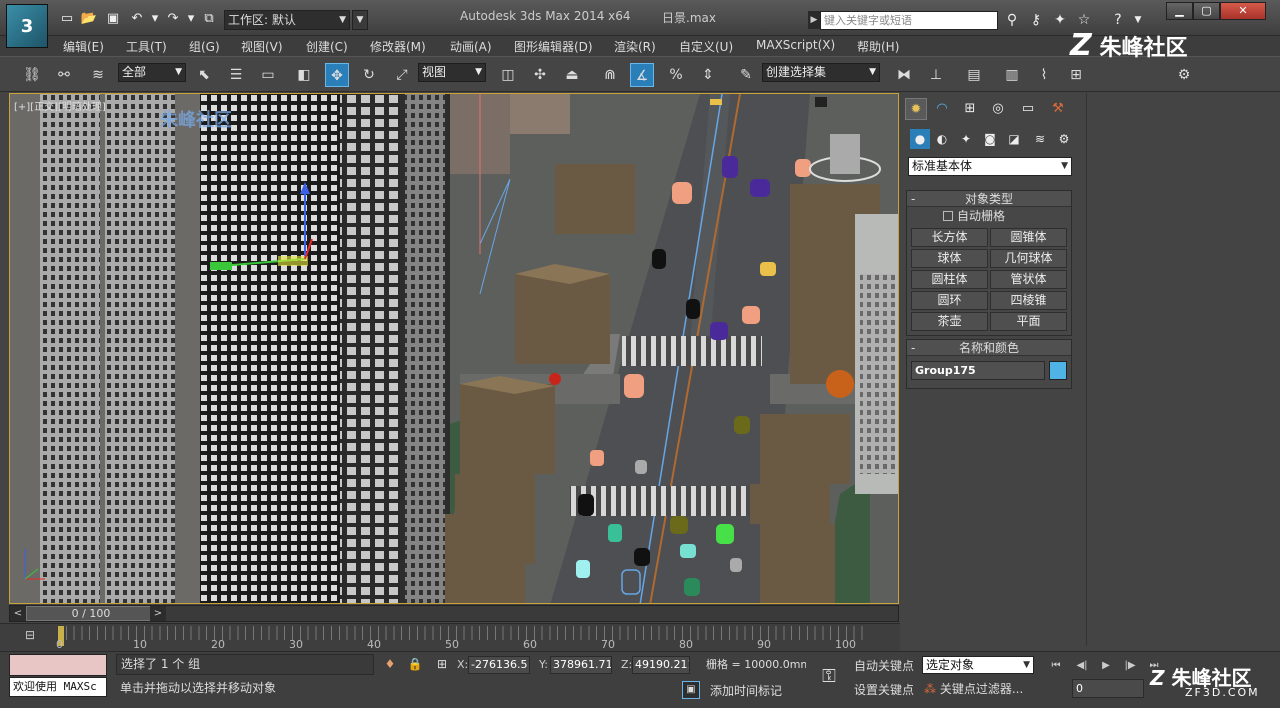 The height and width of the screenshot is (708, 1280). I want to click on cylinder-button: 圆柱体, so click(949, 279).